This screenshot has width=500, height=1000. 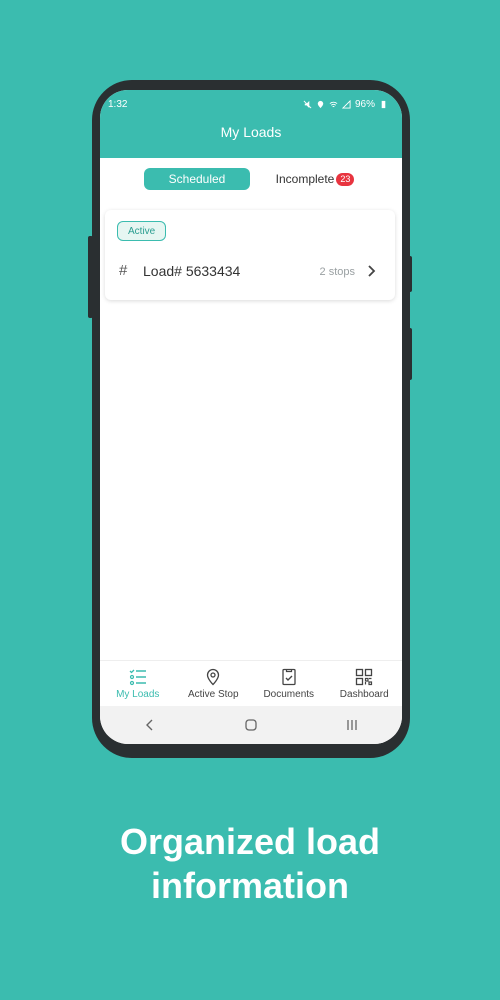 I want to click on hash-icon: #, so click(x=123, y=270).